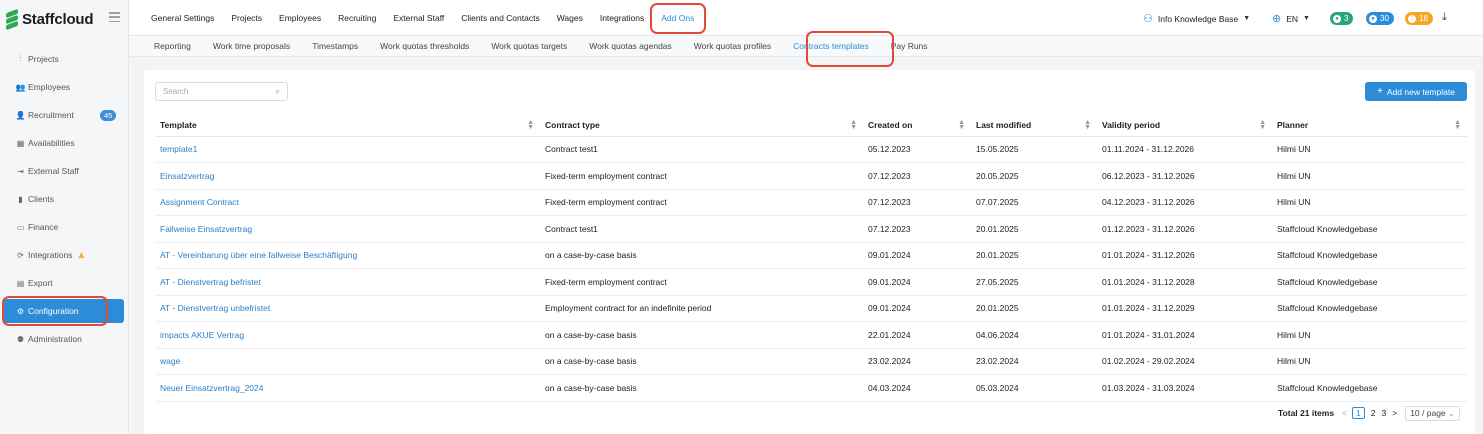 The image size is (1483, 434). I want to click on chevron-down-icon: ⌄, so click(1452, 412).